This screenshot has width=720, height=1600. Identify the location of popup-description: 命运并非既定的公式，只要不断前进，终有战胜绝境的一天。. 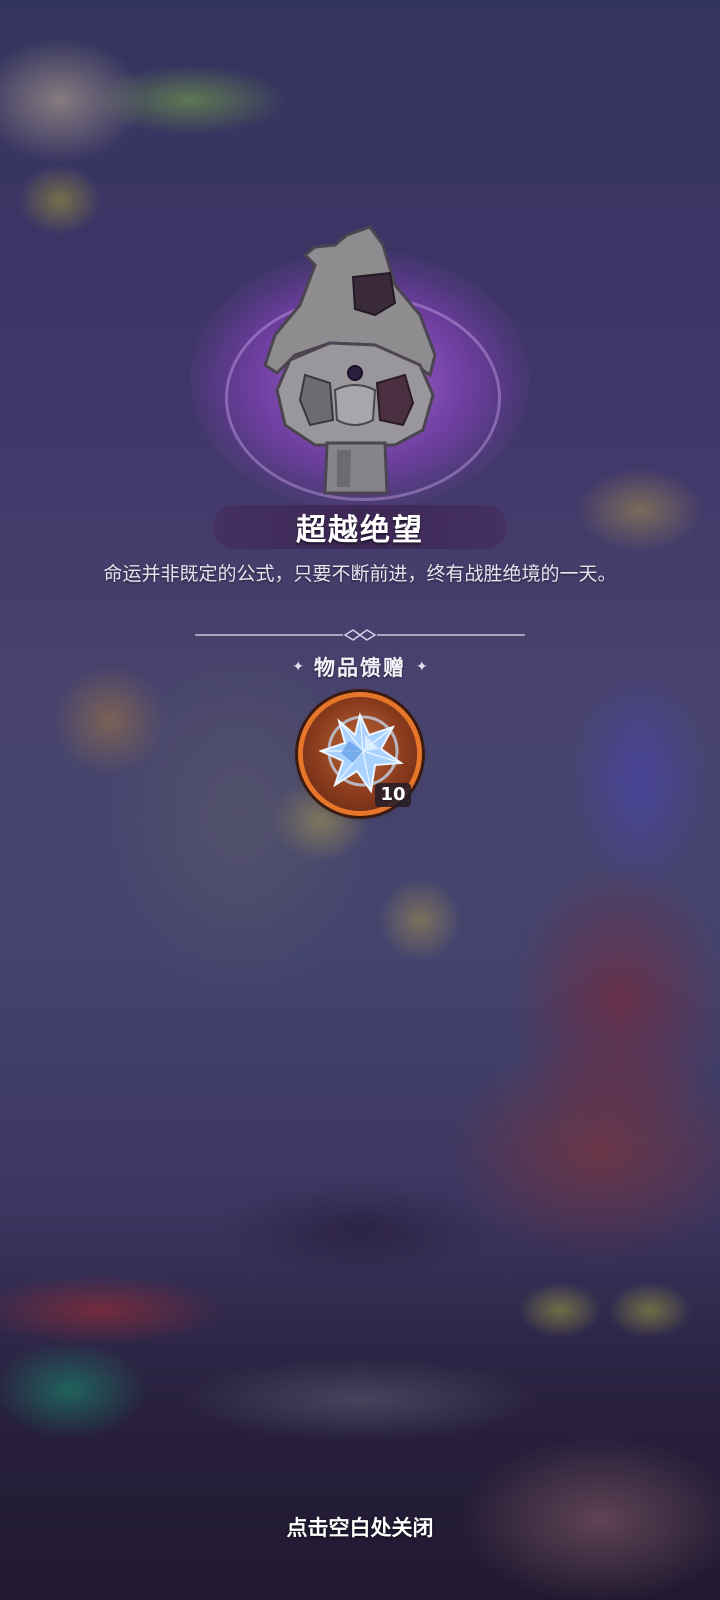
(360, 574).